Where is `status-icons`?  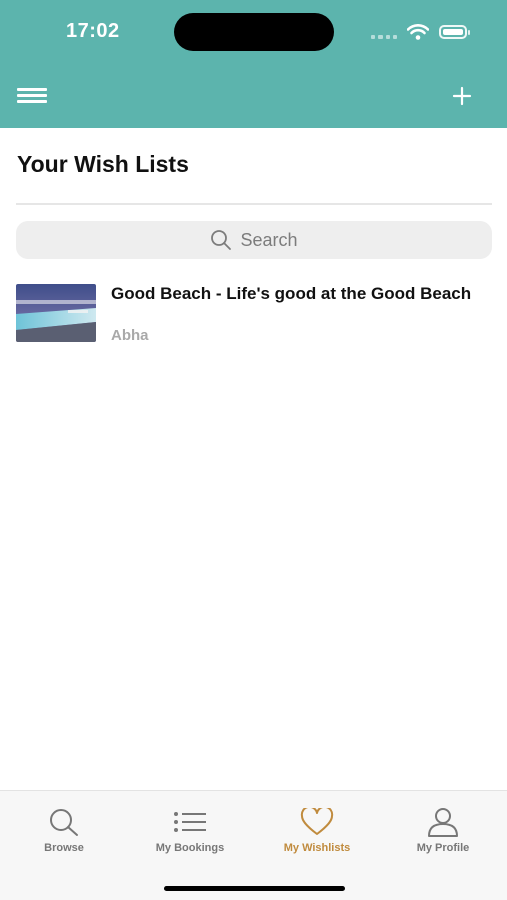
status-icons is located at coordinates (420, 32).